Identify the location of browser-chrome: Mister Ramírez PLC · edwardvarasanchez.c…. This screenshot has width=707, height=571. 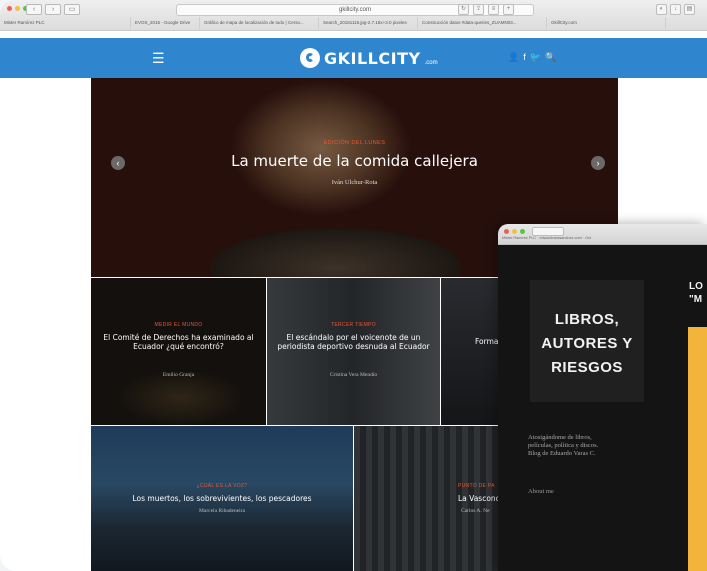
(602, 234).